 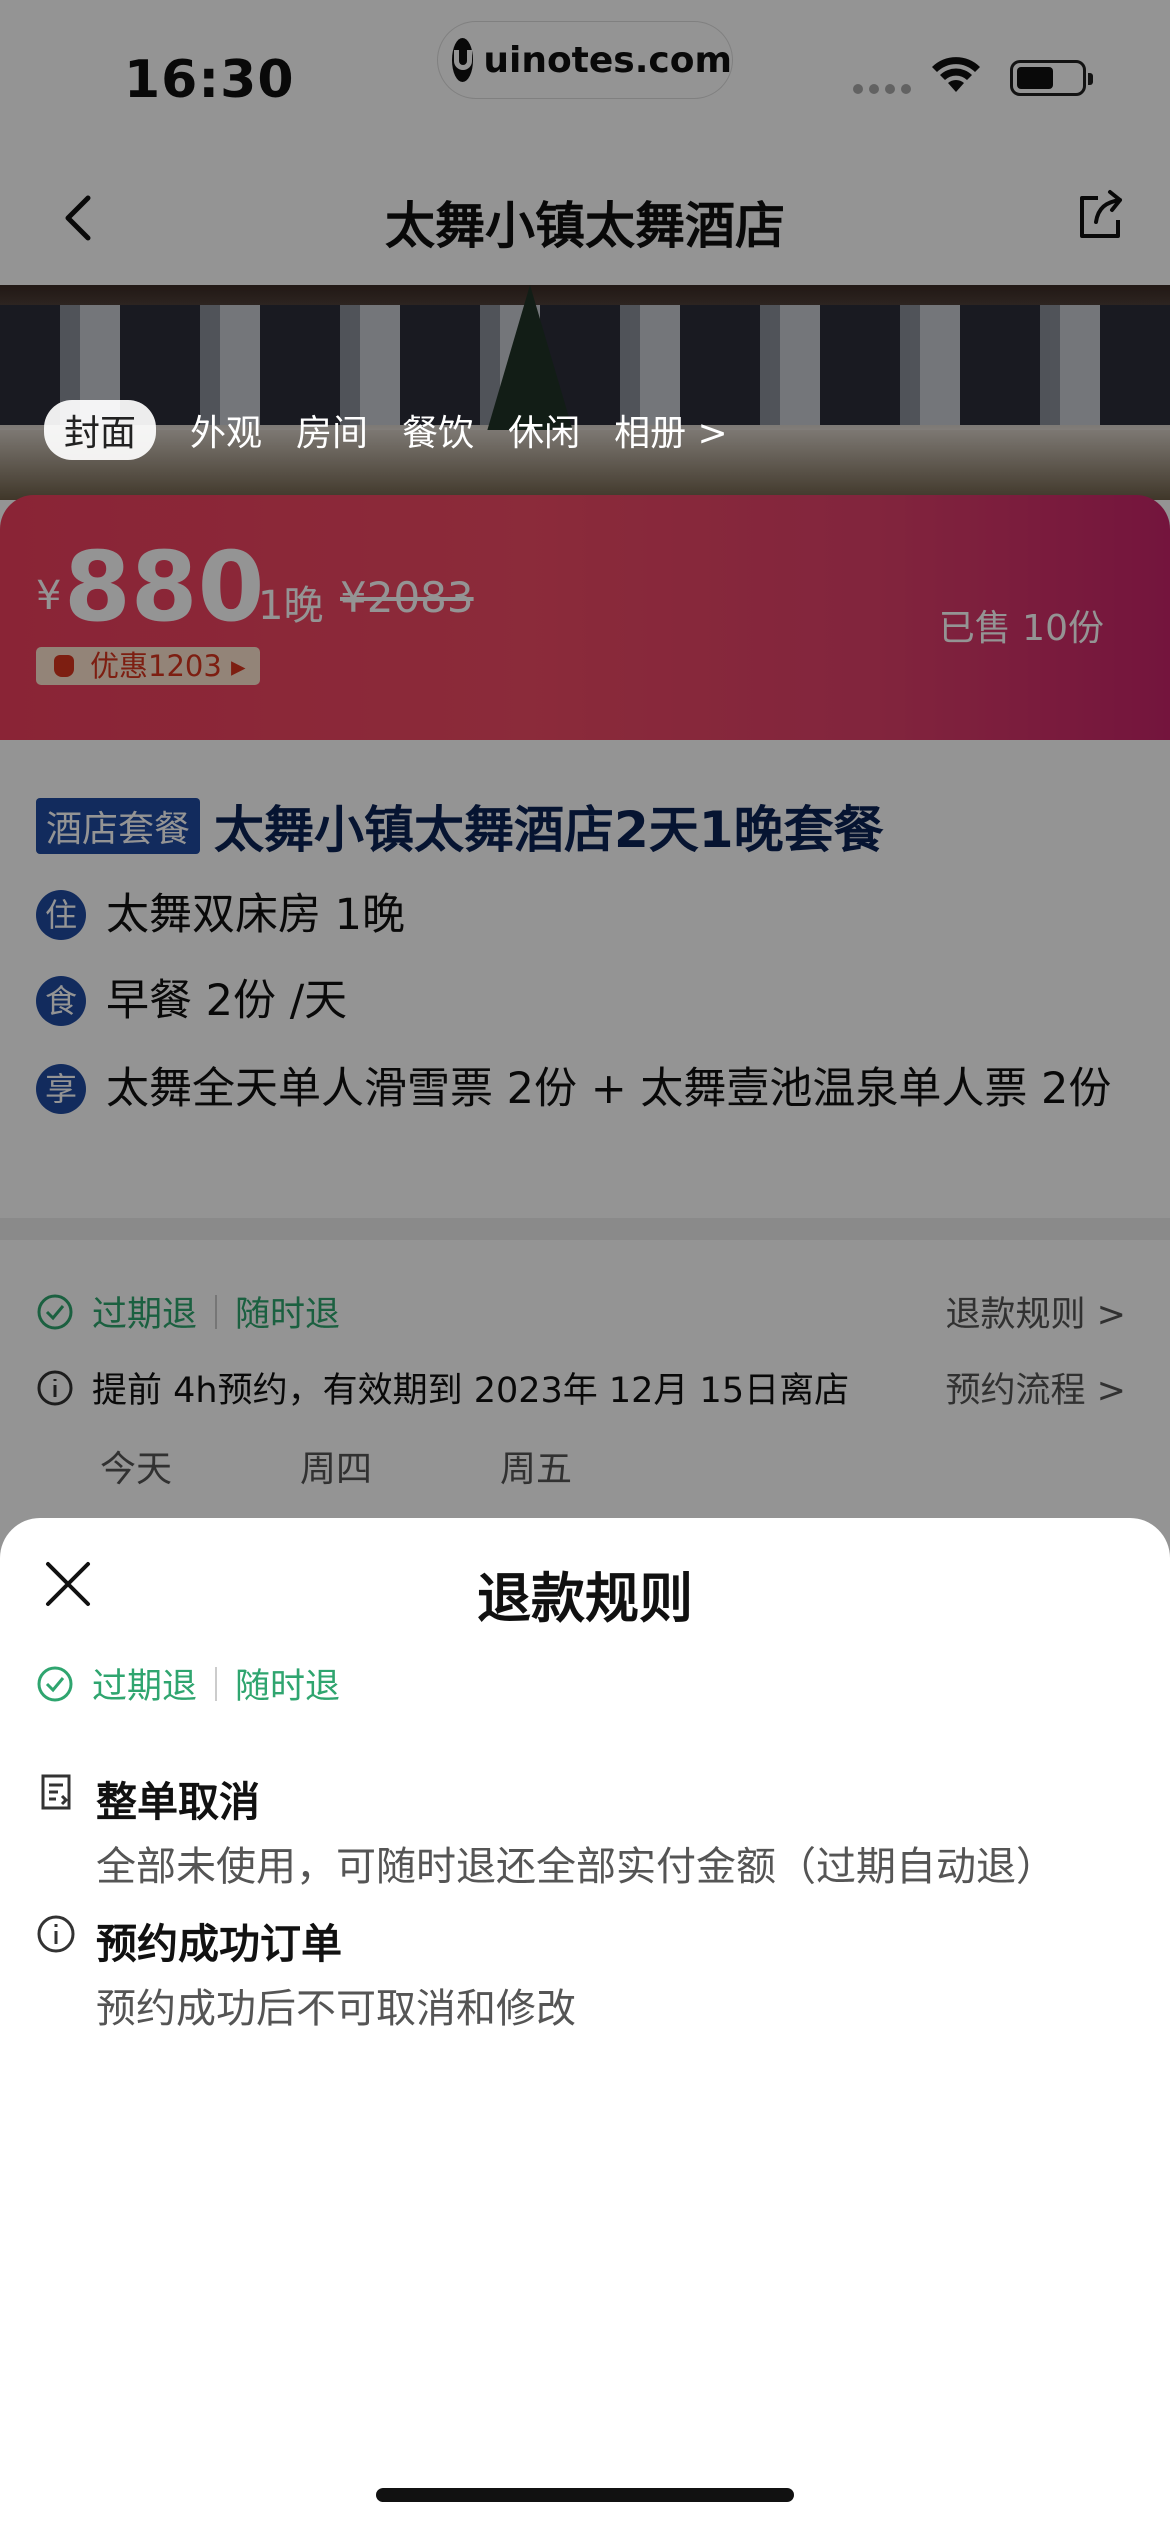 What do you see at coordinates (671, 430) in the screenshot?
I see `tab-album: 相册 >` at bounding box center [671, 430].